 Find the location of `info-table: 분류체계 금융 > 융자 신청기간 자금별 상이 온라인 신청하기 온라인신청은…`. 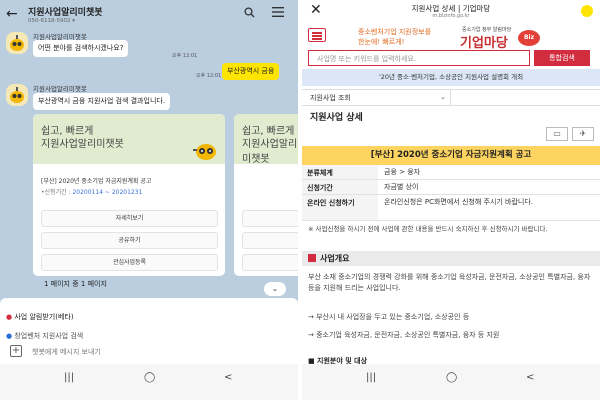

info-table: 분류체계 금융 > 융자 신청기간 자금별 상이 온라인 신청하기 온라인신청은… is located at coordinates (451, 193).